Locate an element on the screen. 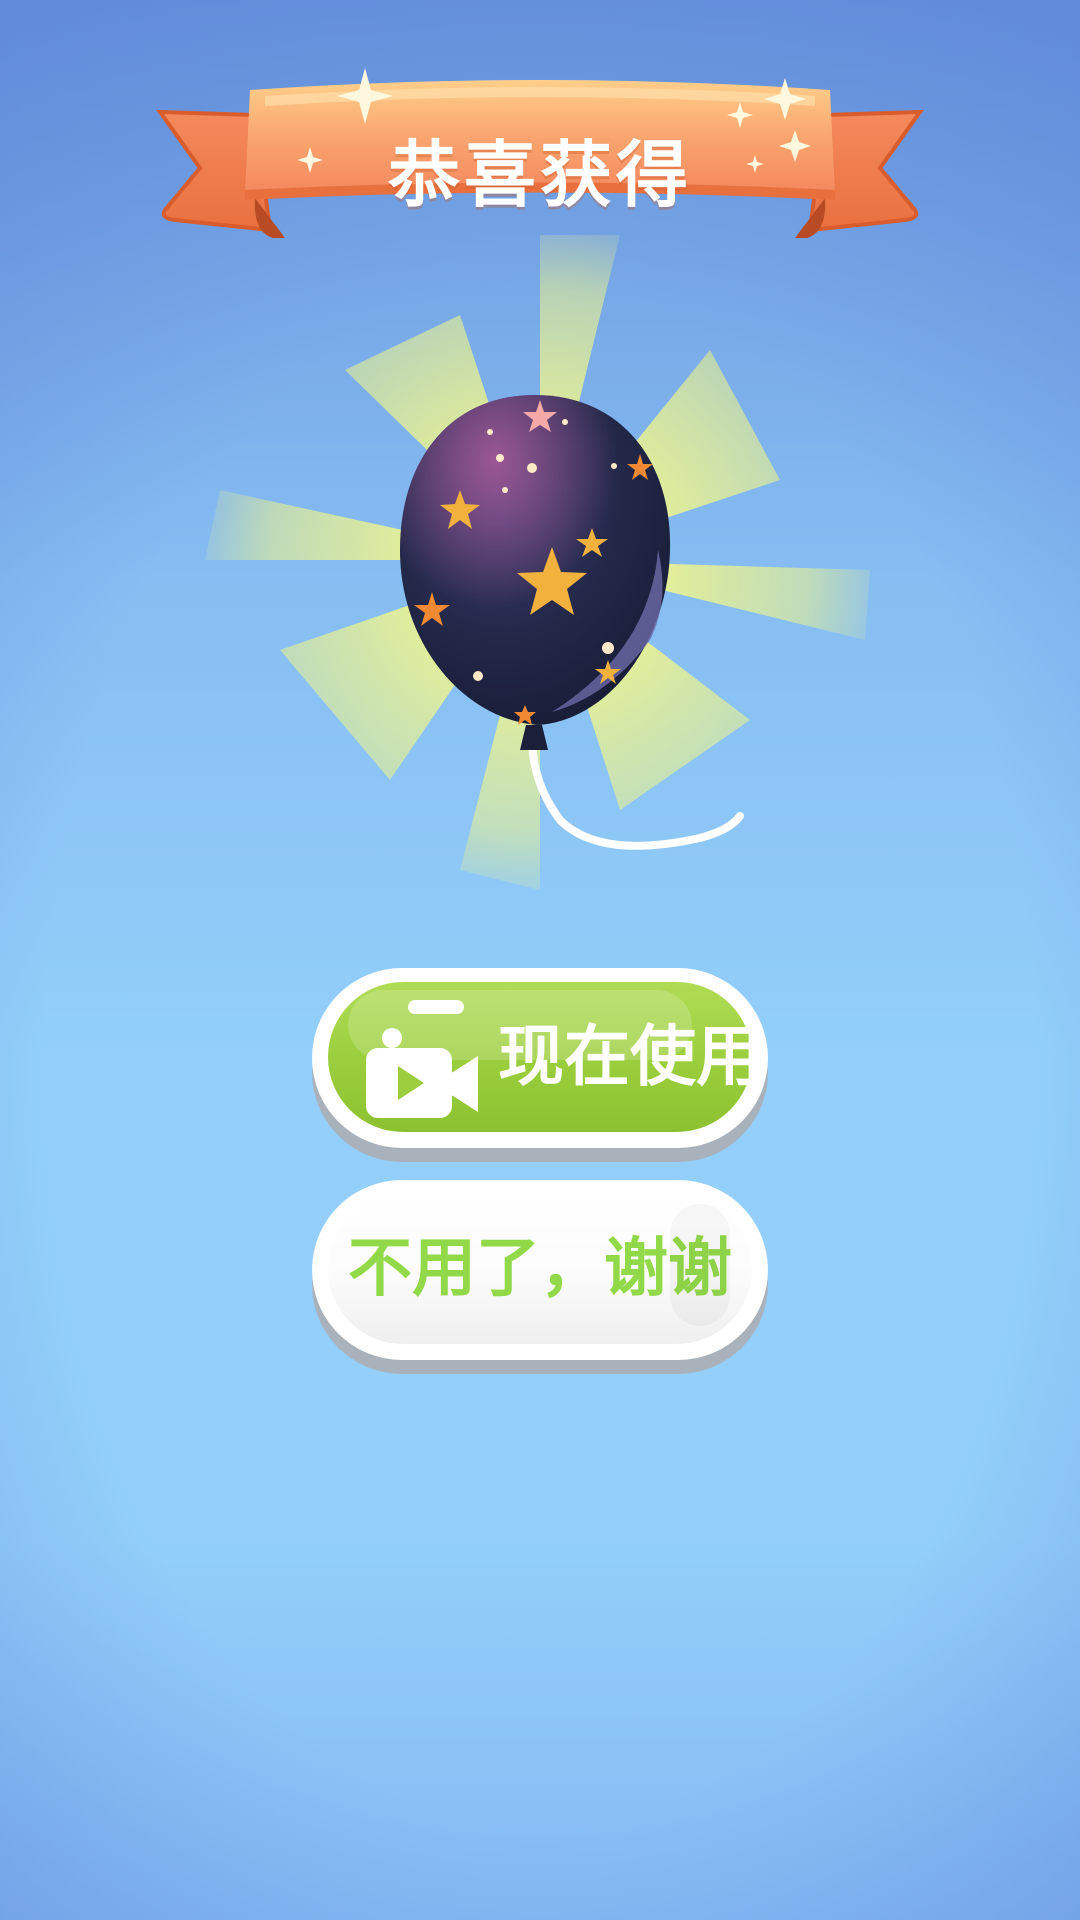 The width and height of the screenshot is (1080, 1920). decline-label: 不用了，谢谢 is located at coordinates (540, 1269).